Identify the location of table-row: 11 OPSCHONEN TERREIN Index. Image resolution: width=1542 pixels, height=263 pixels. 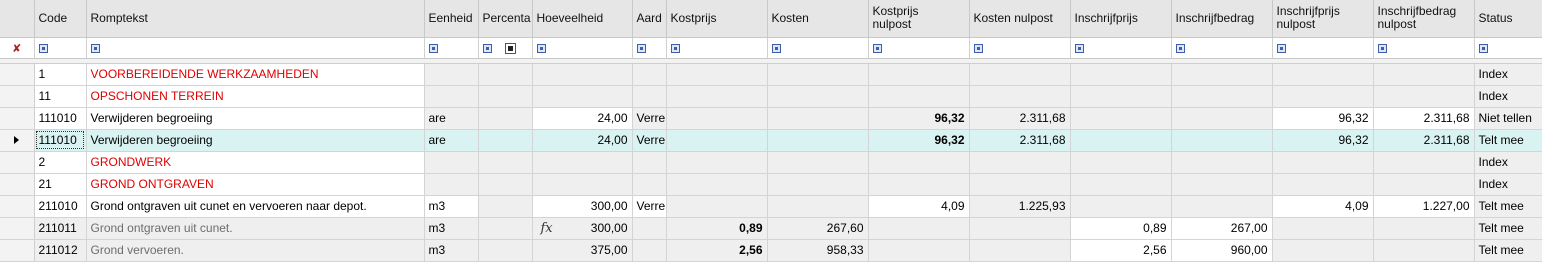
(771, 96).